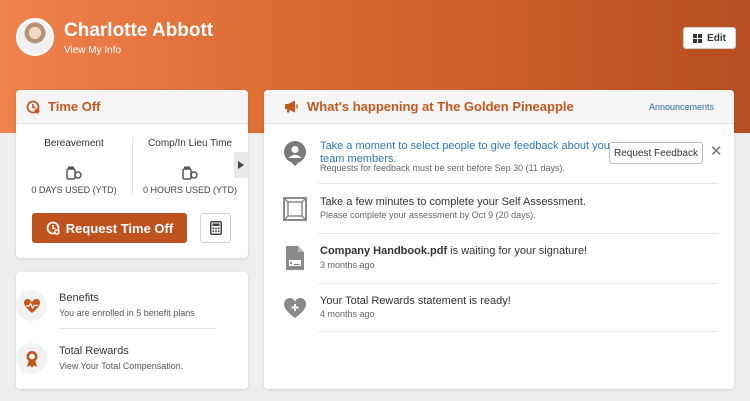 This screenshot has width=750, height=401. What do you see at coordinates (137, 328) in the screenshot?
I see `benefits-divider` at bounding box center [137, 328].